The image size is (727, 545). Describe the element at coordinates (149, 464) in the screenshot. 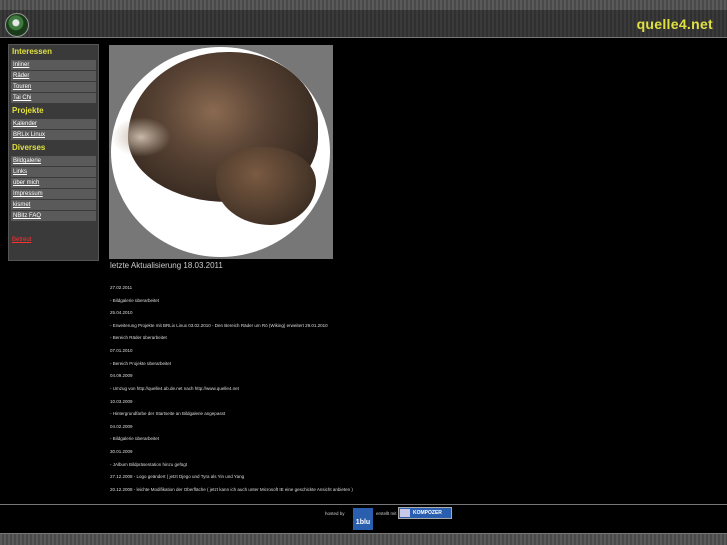

I see `log-line: - JAlbum Bildpräsentation hinzu gefügt` at that location.